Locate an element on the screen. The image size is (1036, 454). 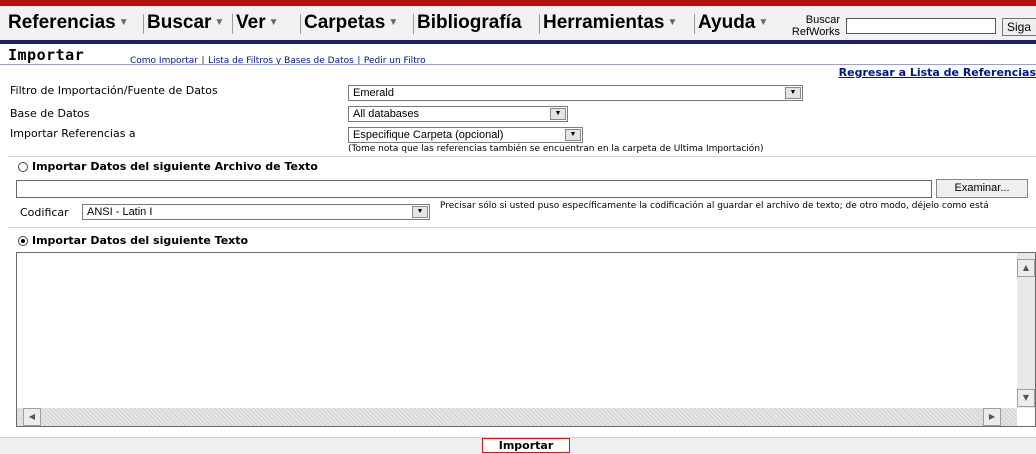
text-section-title: Importar Datos del siguiente Texto is located at coordinates (140, 240).